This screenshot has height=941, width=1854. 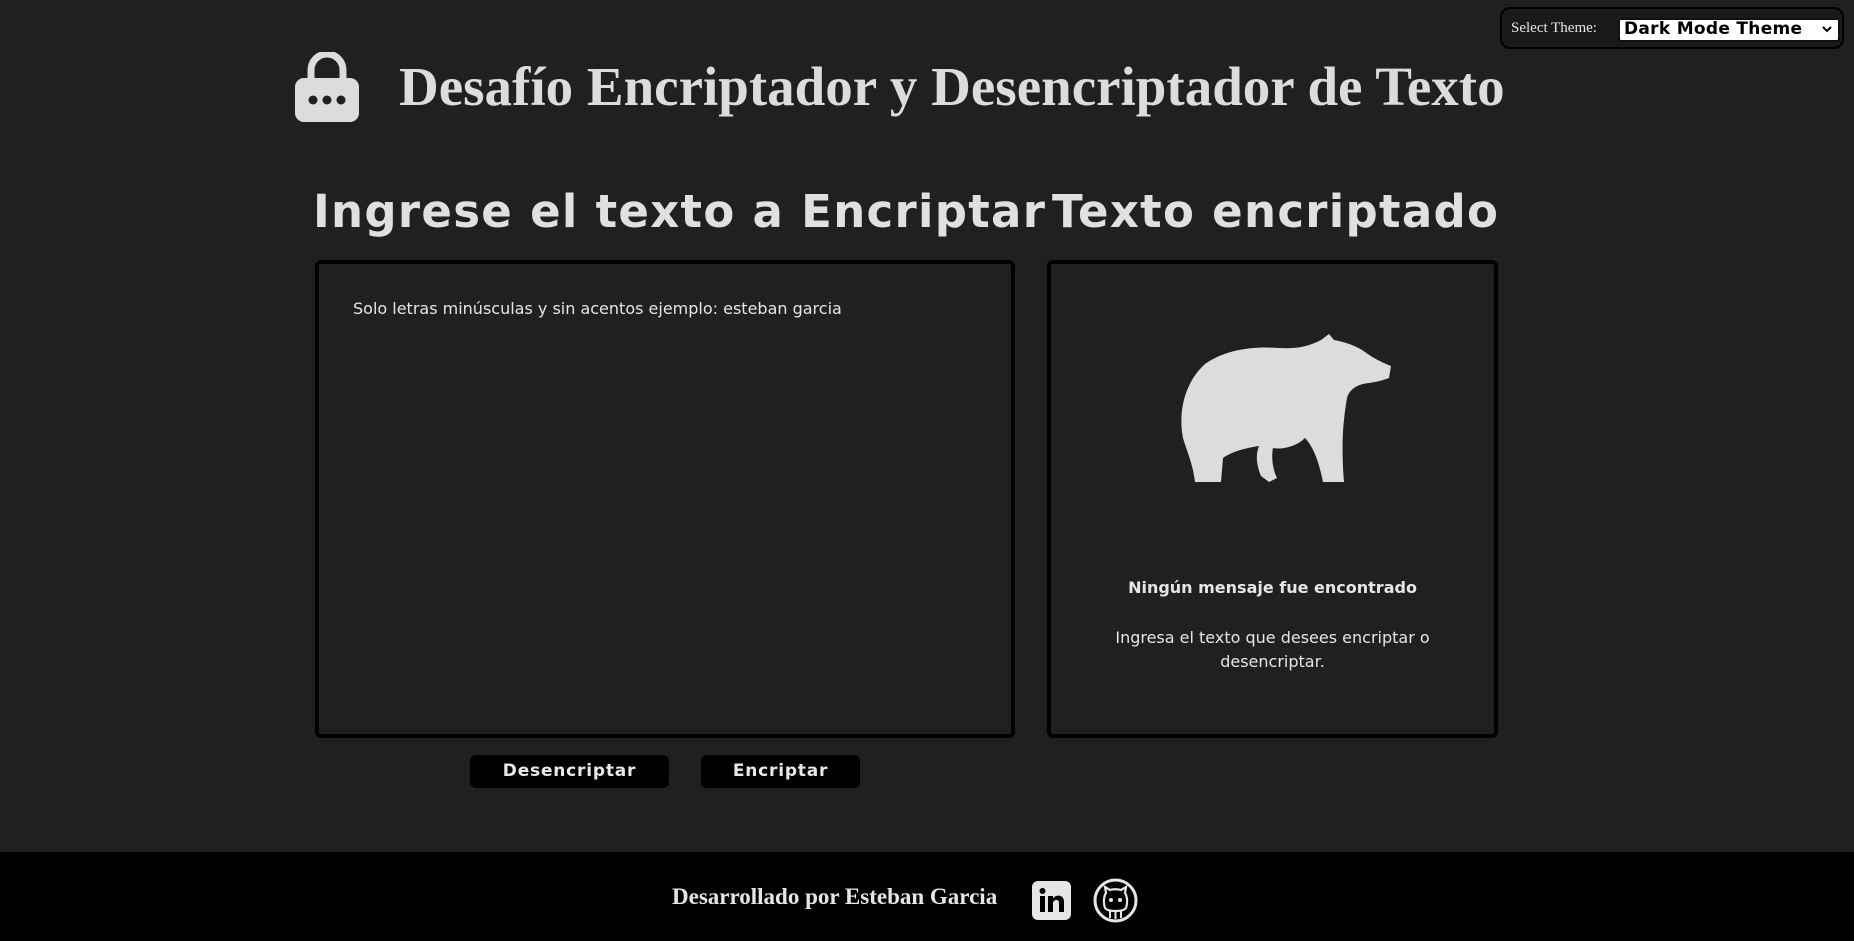 What do you see at coordinates (1827, 29) in the screenshot?
I see `chevron-down-icon` at bounding box center [1827, 29].